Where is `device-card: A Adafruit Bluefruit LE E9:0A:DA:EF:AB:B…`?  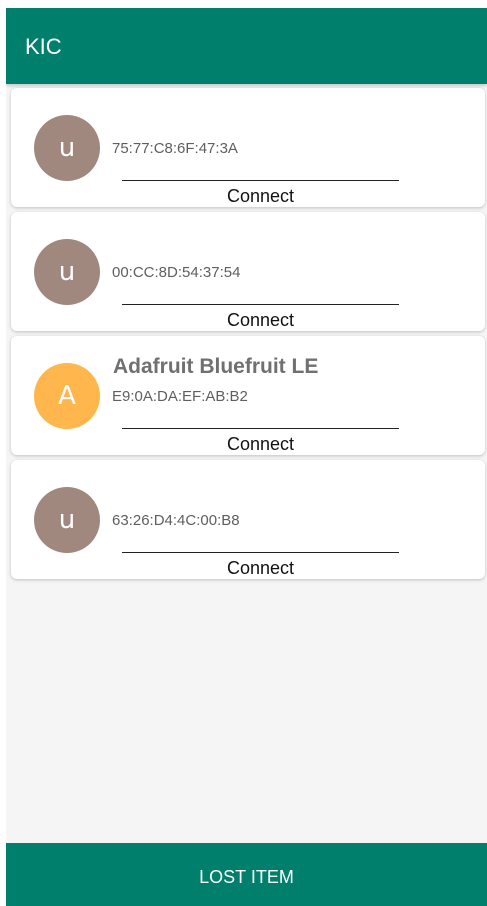 device-card: A Adafruit Bluefruit LE E9:0A:DA:EF:AB:B… is located at coordinates (248, 395).